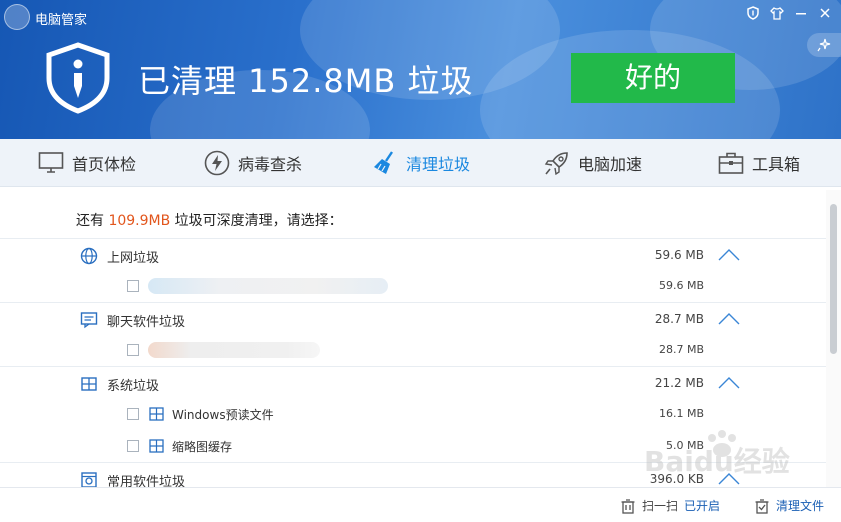  Describe the element at coordinates (258, 221) in the screenshot. I see `summary-suffix: 垃圾可深度清理，请选择：` at that location.